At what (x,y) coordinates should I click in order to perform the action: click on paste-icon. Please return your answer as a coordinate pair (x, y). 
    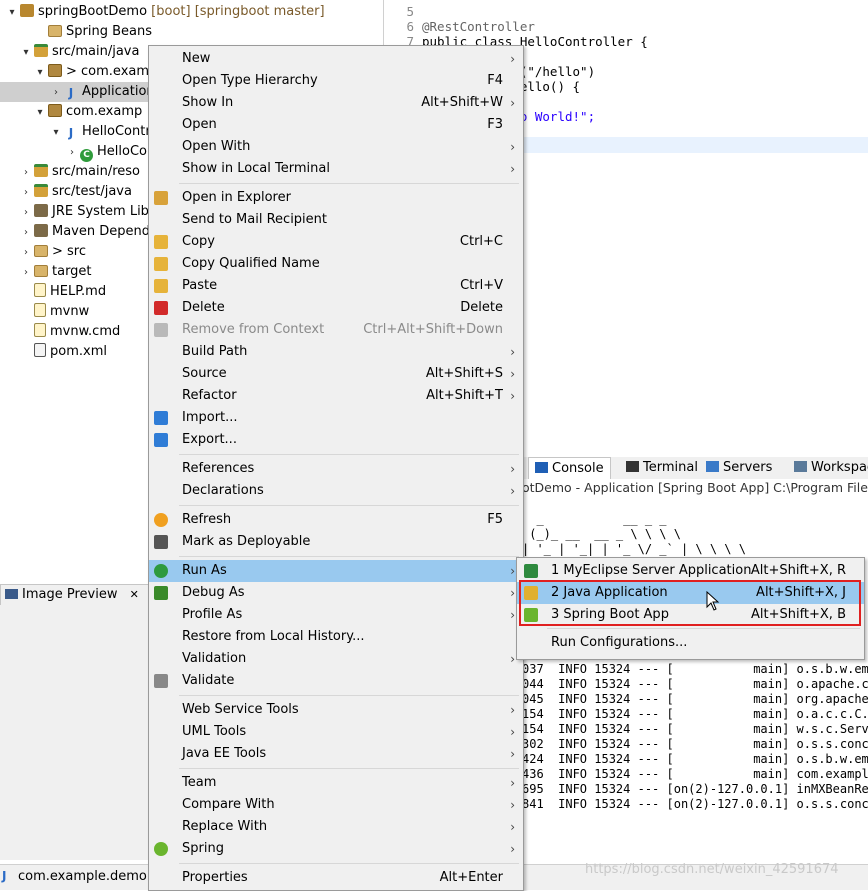
    Looking at the image, I should click on (161, 286).